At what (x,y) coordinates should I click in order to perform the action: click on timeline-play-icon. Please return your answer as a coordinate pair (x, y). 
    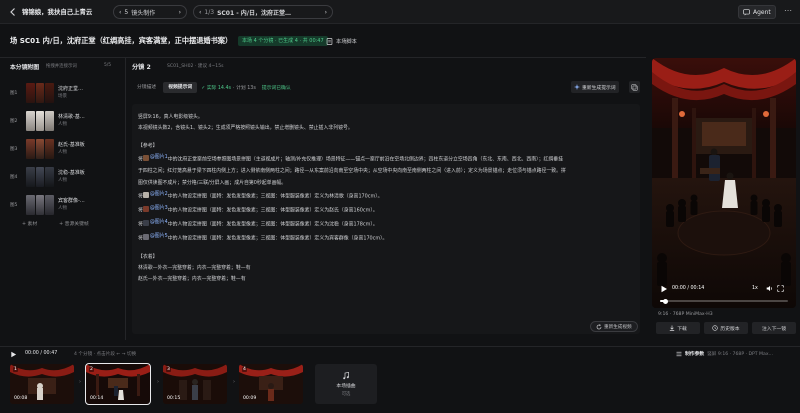
    Looking at the image, I should click on (13, 354).